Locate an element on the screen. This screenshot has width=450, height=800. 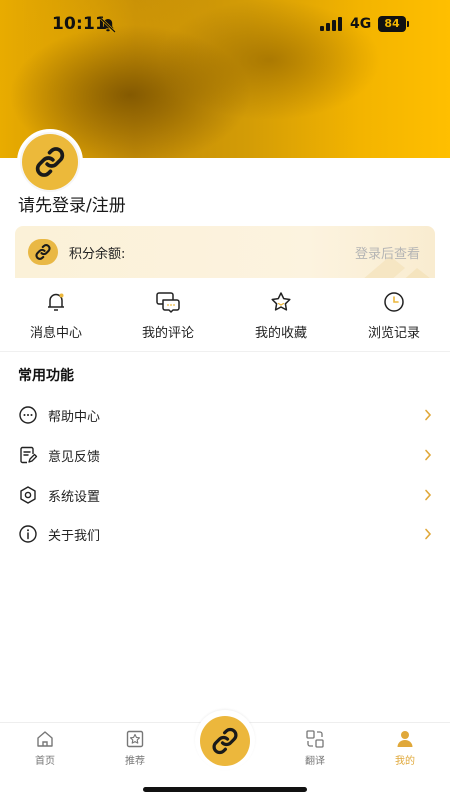
tab-recommend: 推荐 is located at coordinates (135, 748).